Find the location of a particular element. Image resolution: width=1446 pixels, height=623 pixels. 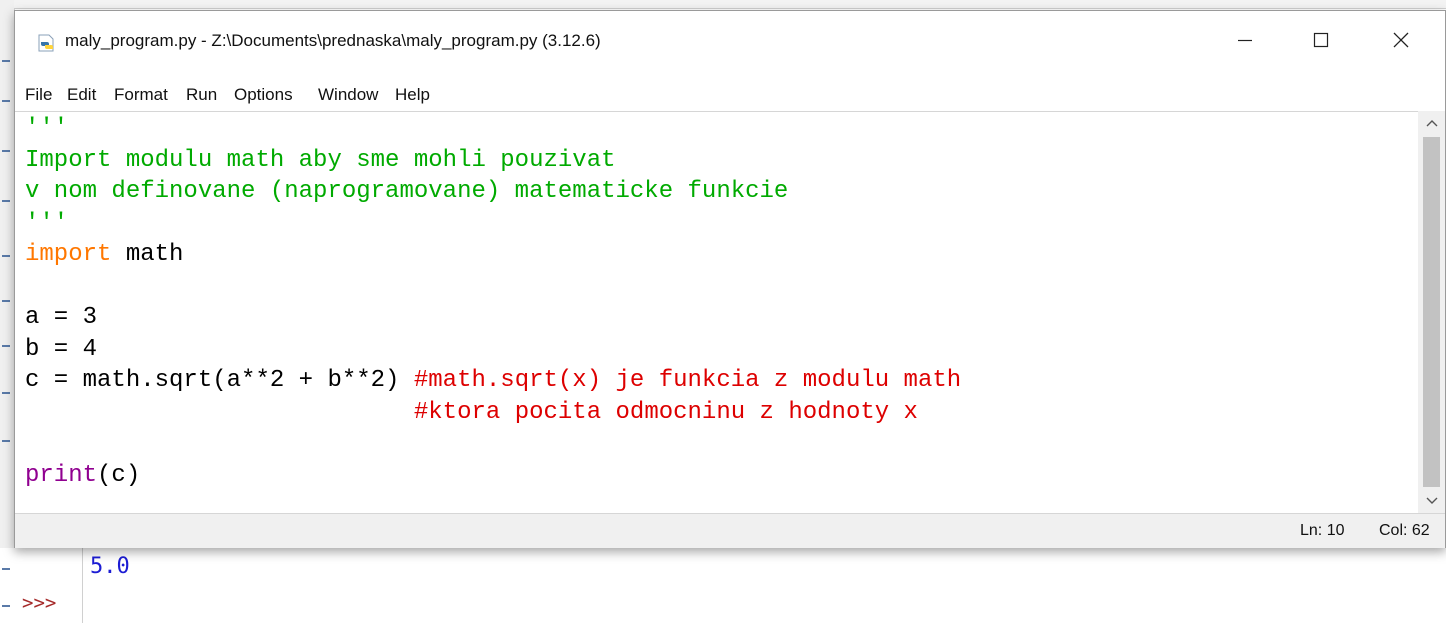

shell-window is located at coordinates (723, 585).